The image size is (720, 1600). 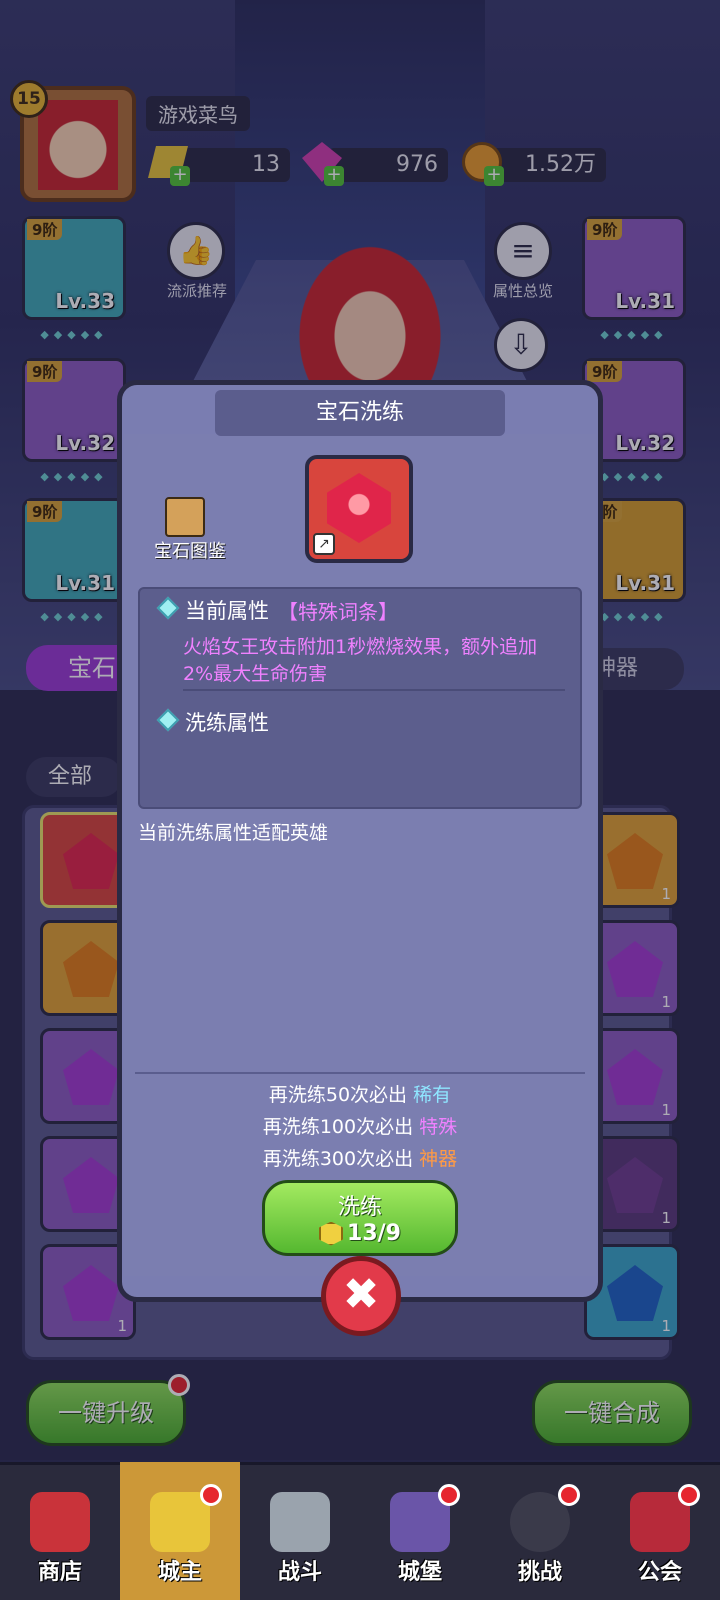 What do you see at coordinates (324, 544) in the screenshot?
I see `bow-icon: ↗` at bounding box center [324, 544].